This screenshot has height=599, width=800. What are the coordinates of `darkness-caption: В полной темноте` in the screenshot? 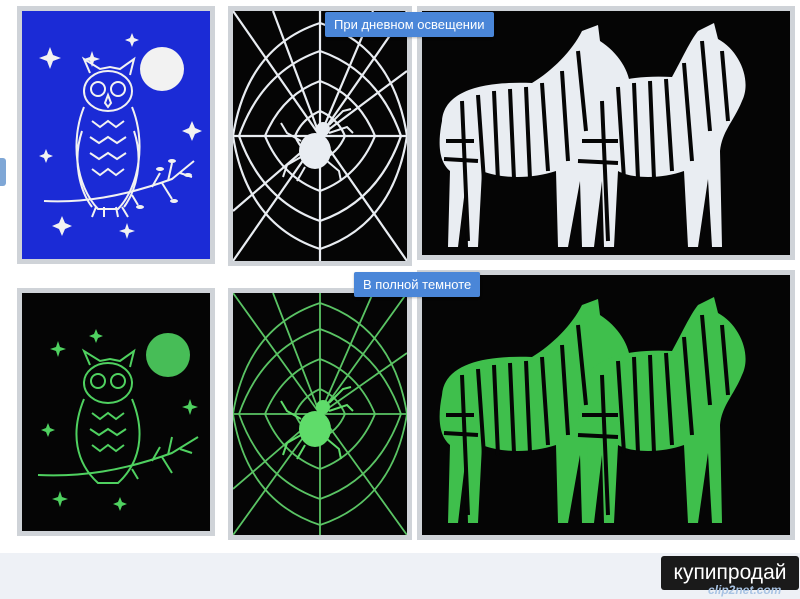 It's located at (417, 284).